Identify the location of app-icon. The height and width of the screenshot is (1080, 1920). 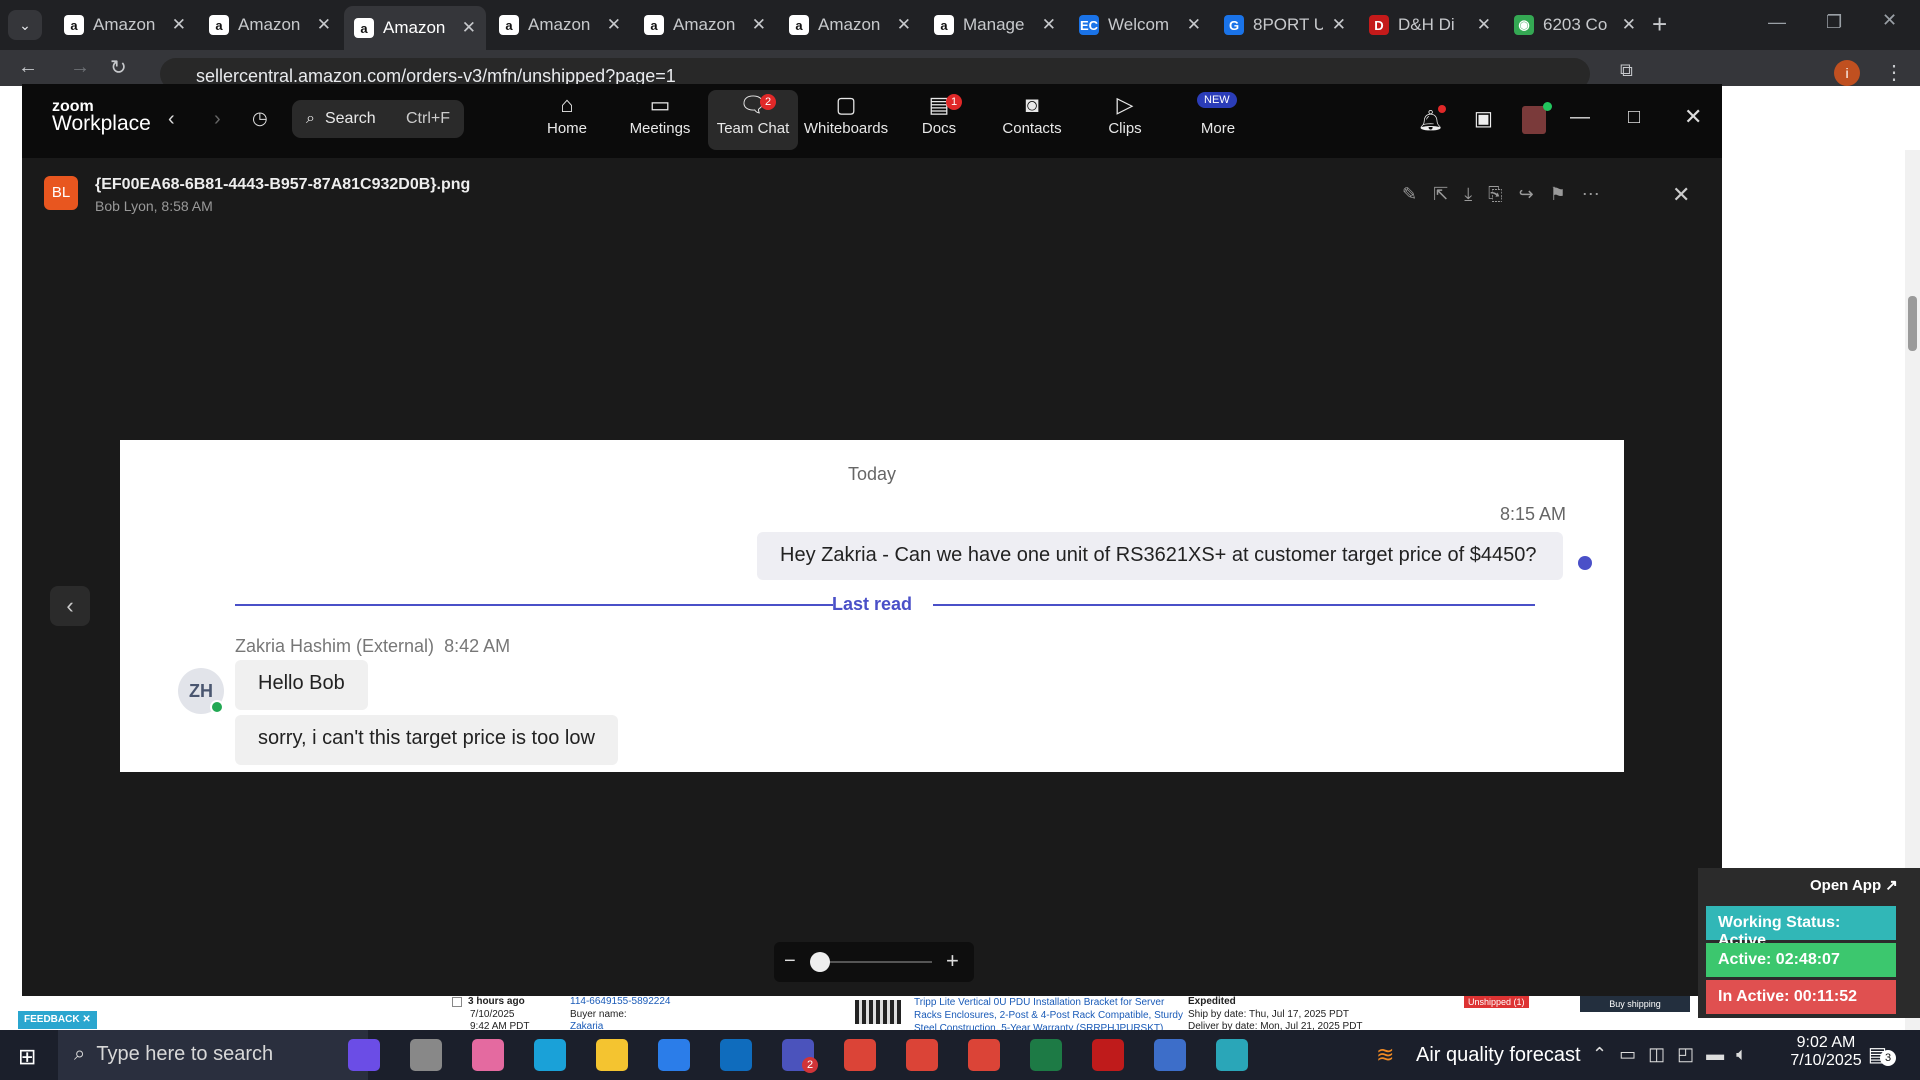
(1232, 1055).